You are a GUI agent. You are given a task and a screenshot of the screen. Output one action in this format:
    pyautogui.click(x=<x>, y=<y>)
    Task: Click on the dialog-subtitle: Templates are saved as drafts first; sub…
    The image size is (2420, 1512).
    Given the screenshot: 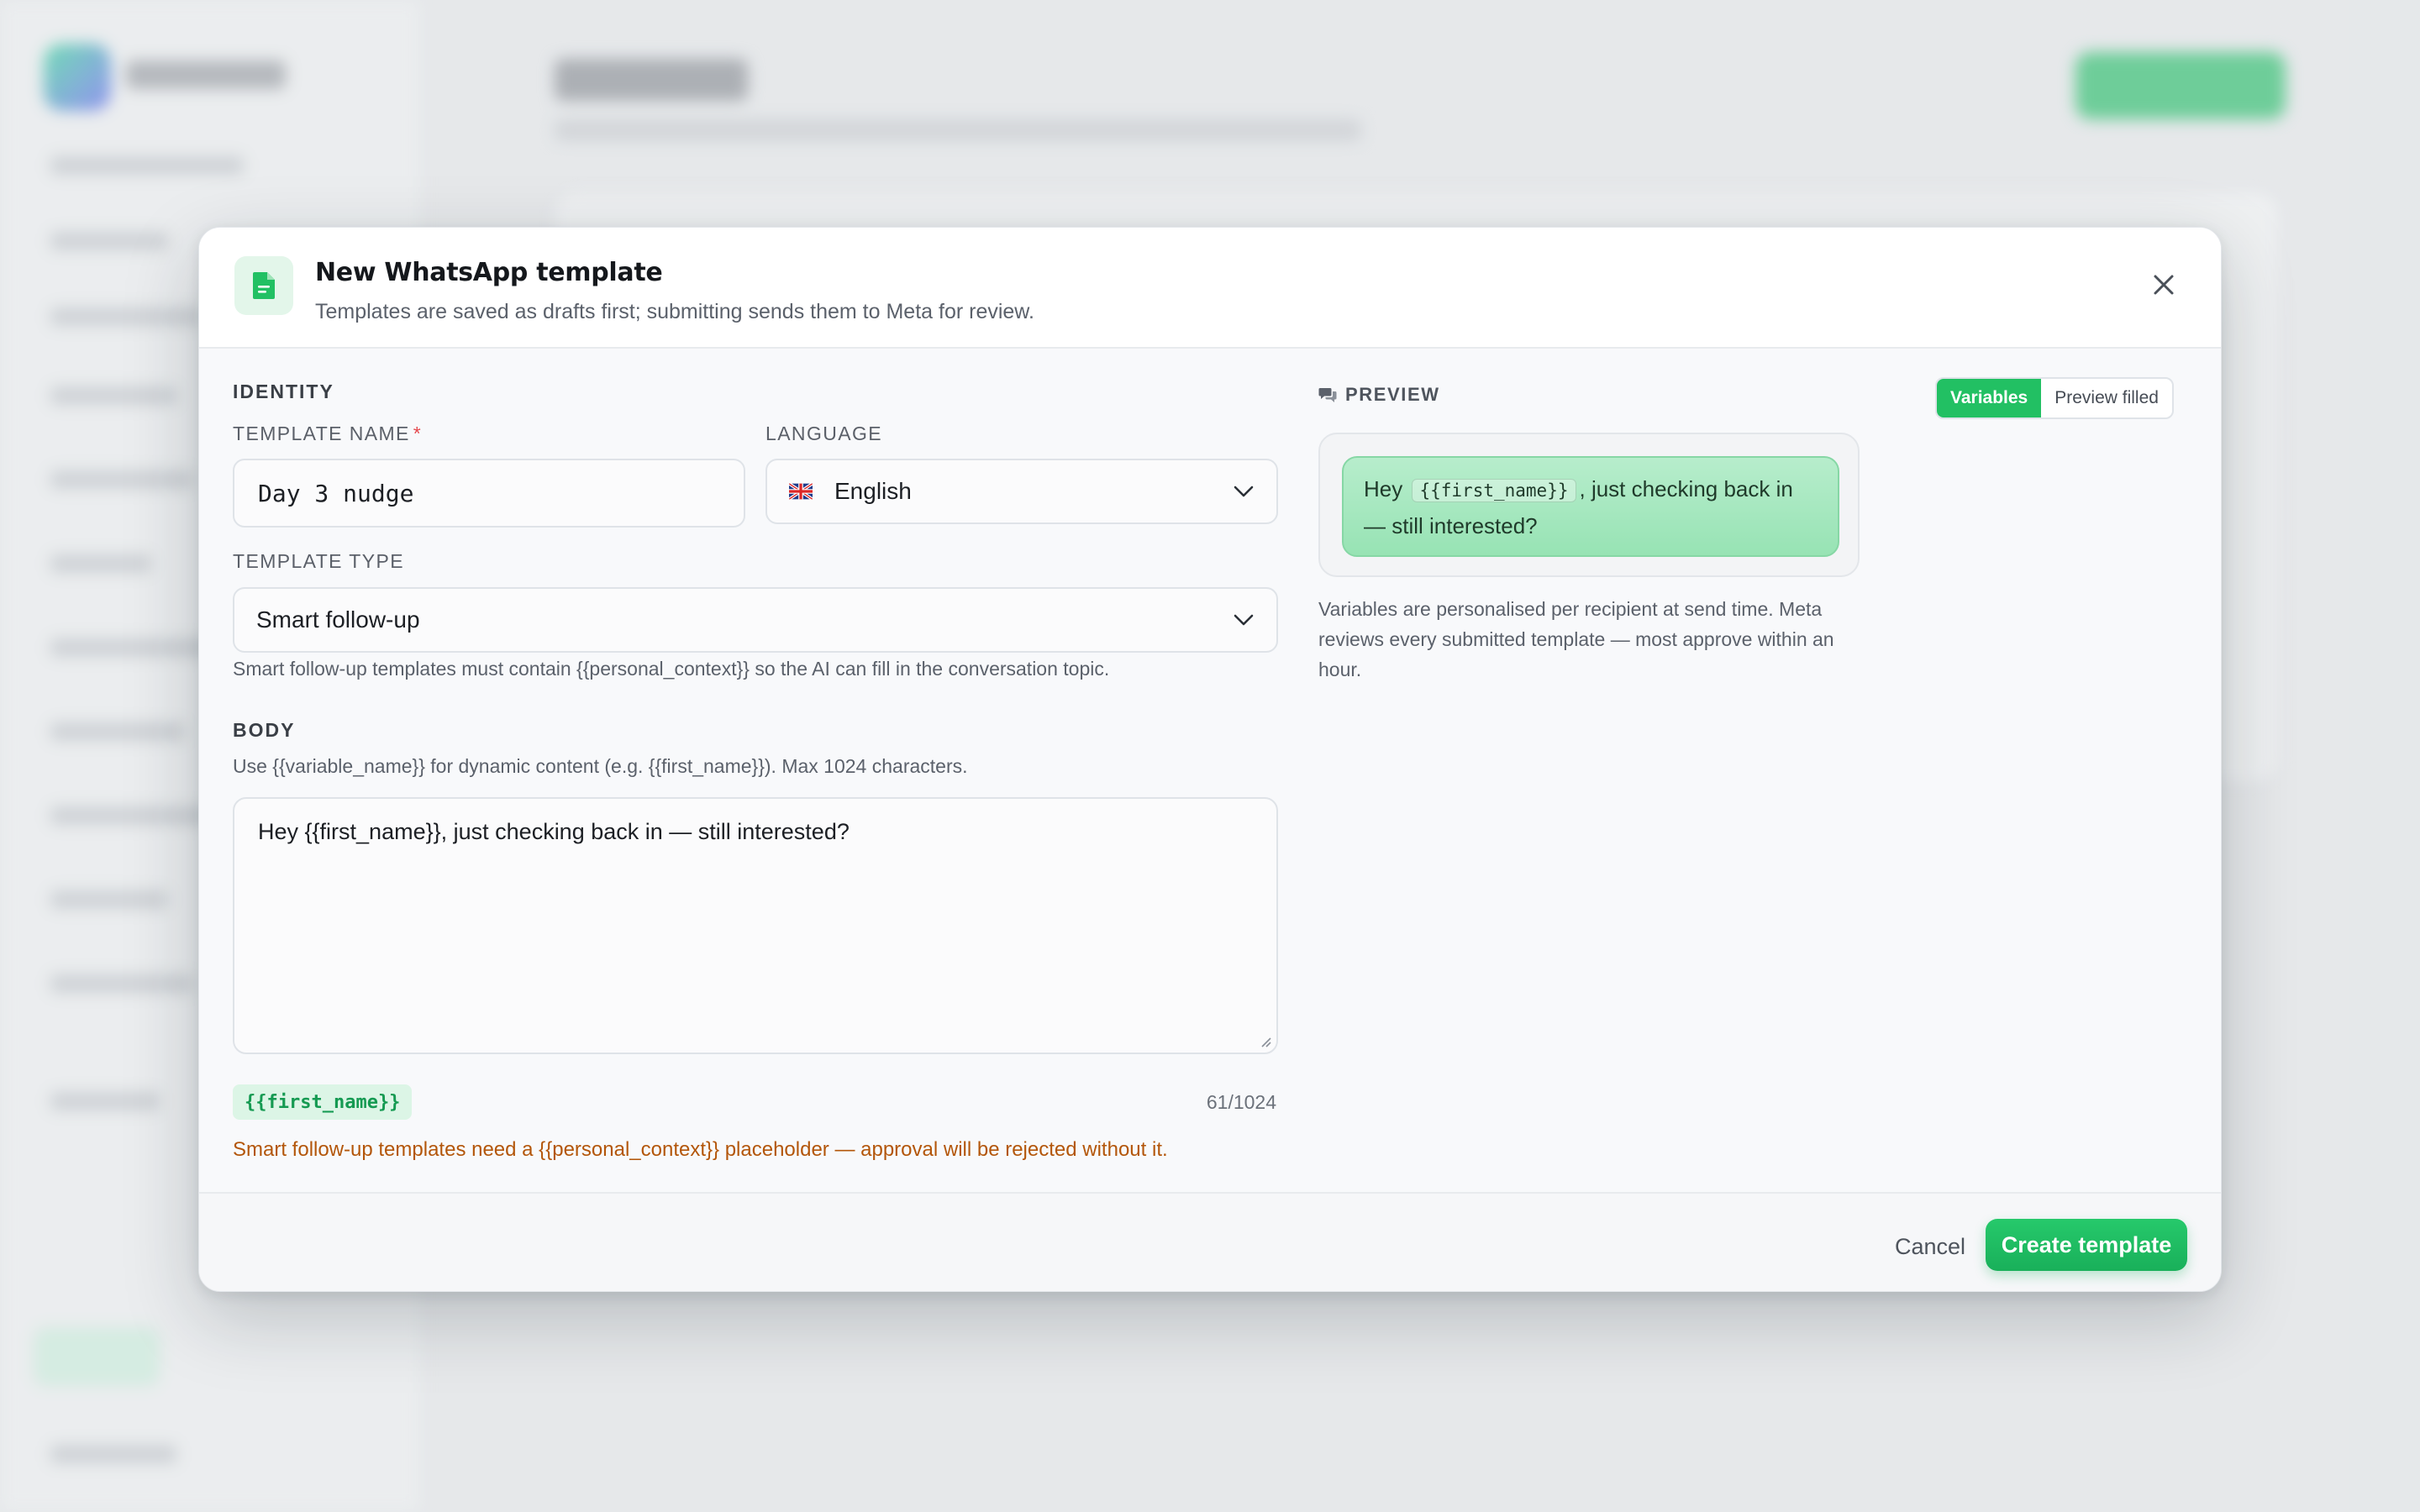 What is the action you would take?
    pyautogui.click(x=674, y=311)
    